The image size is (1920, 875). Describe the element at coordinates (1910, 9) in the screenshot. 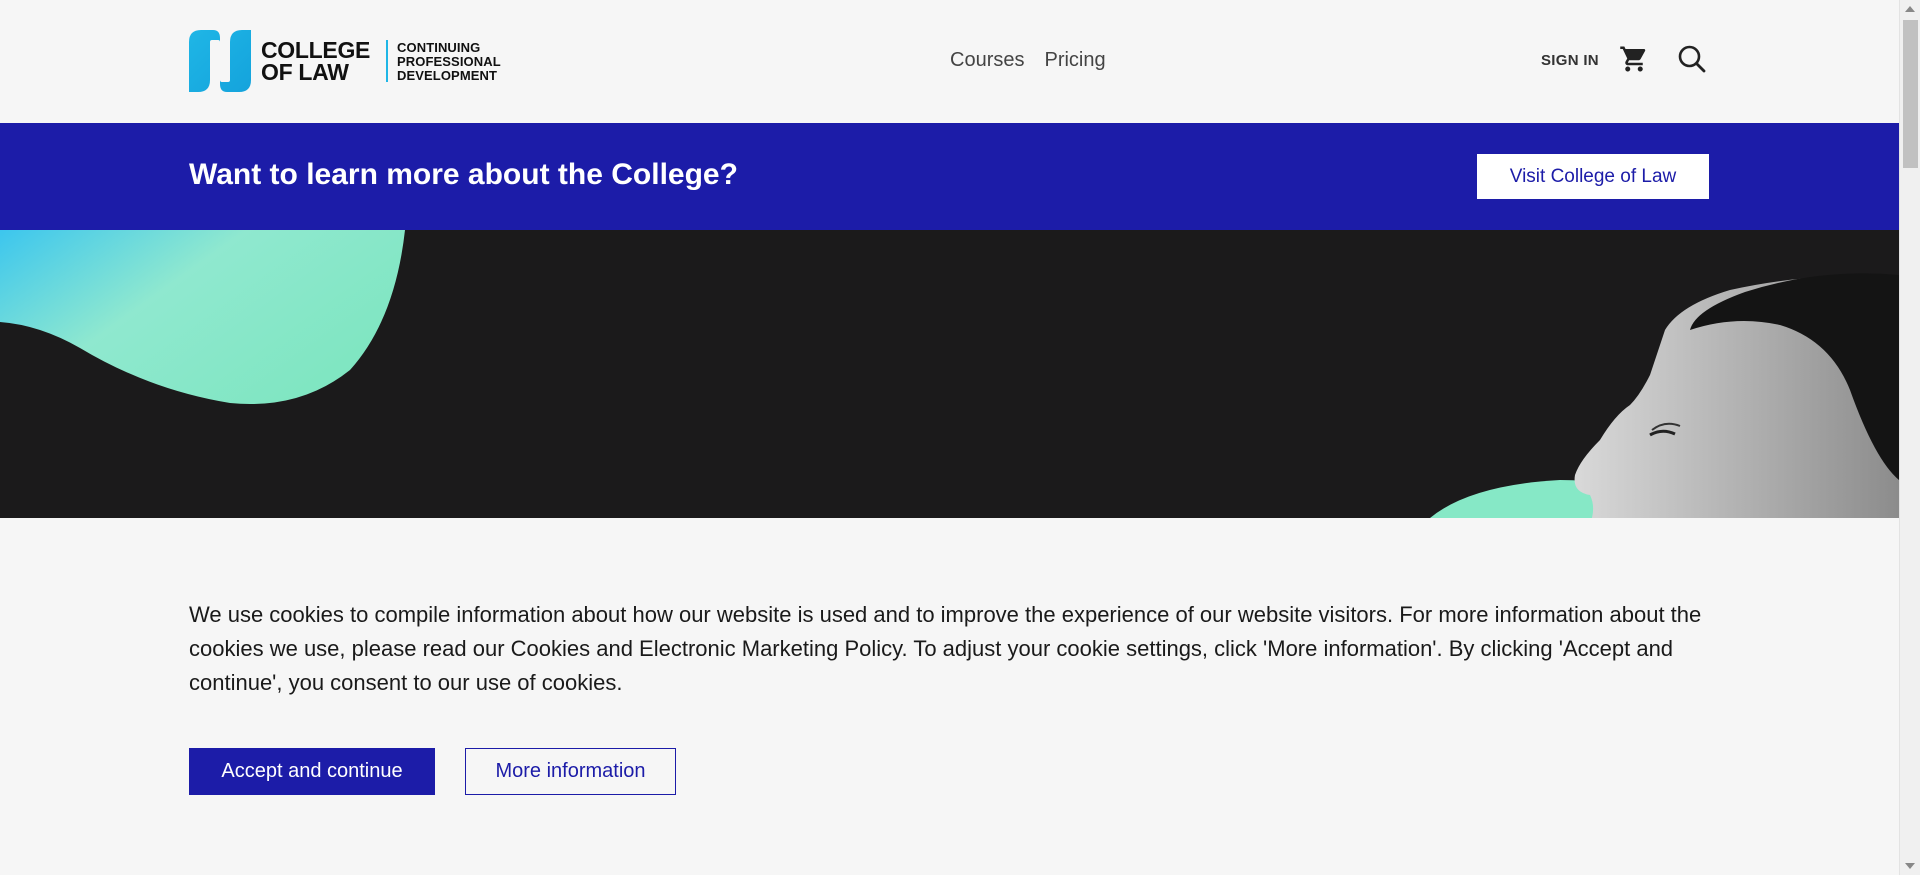

I see `scroll-up-icon` at that location.